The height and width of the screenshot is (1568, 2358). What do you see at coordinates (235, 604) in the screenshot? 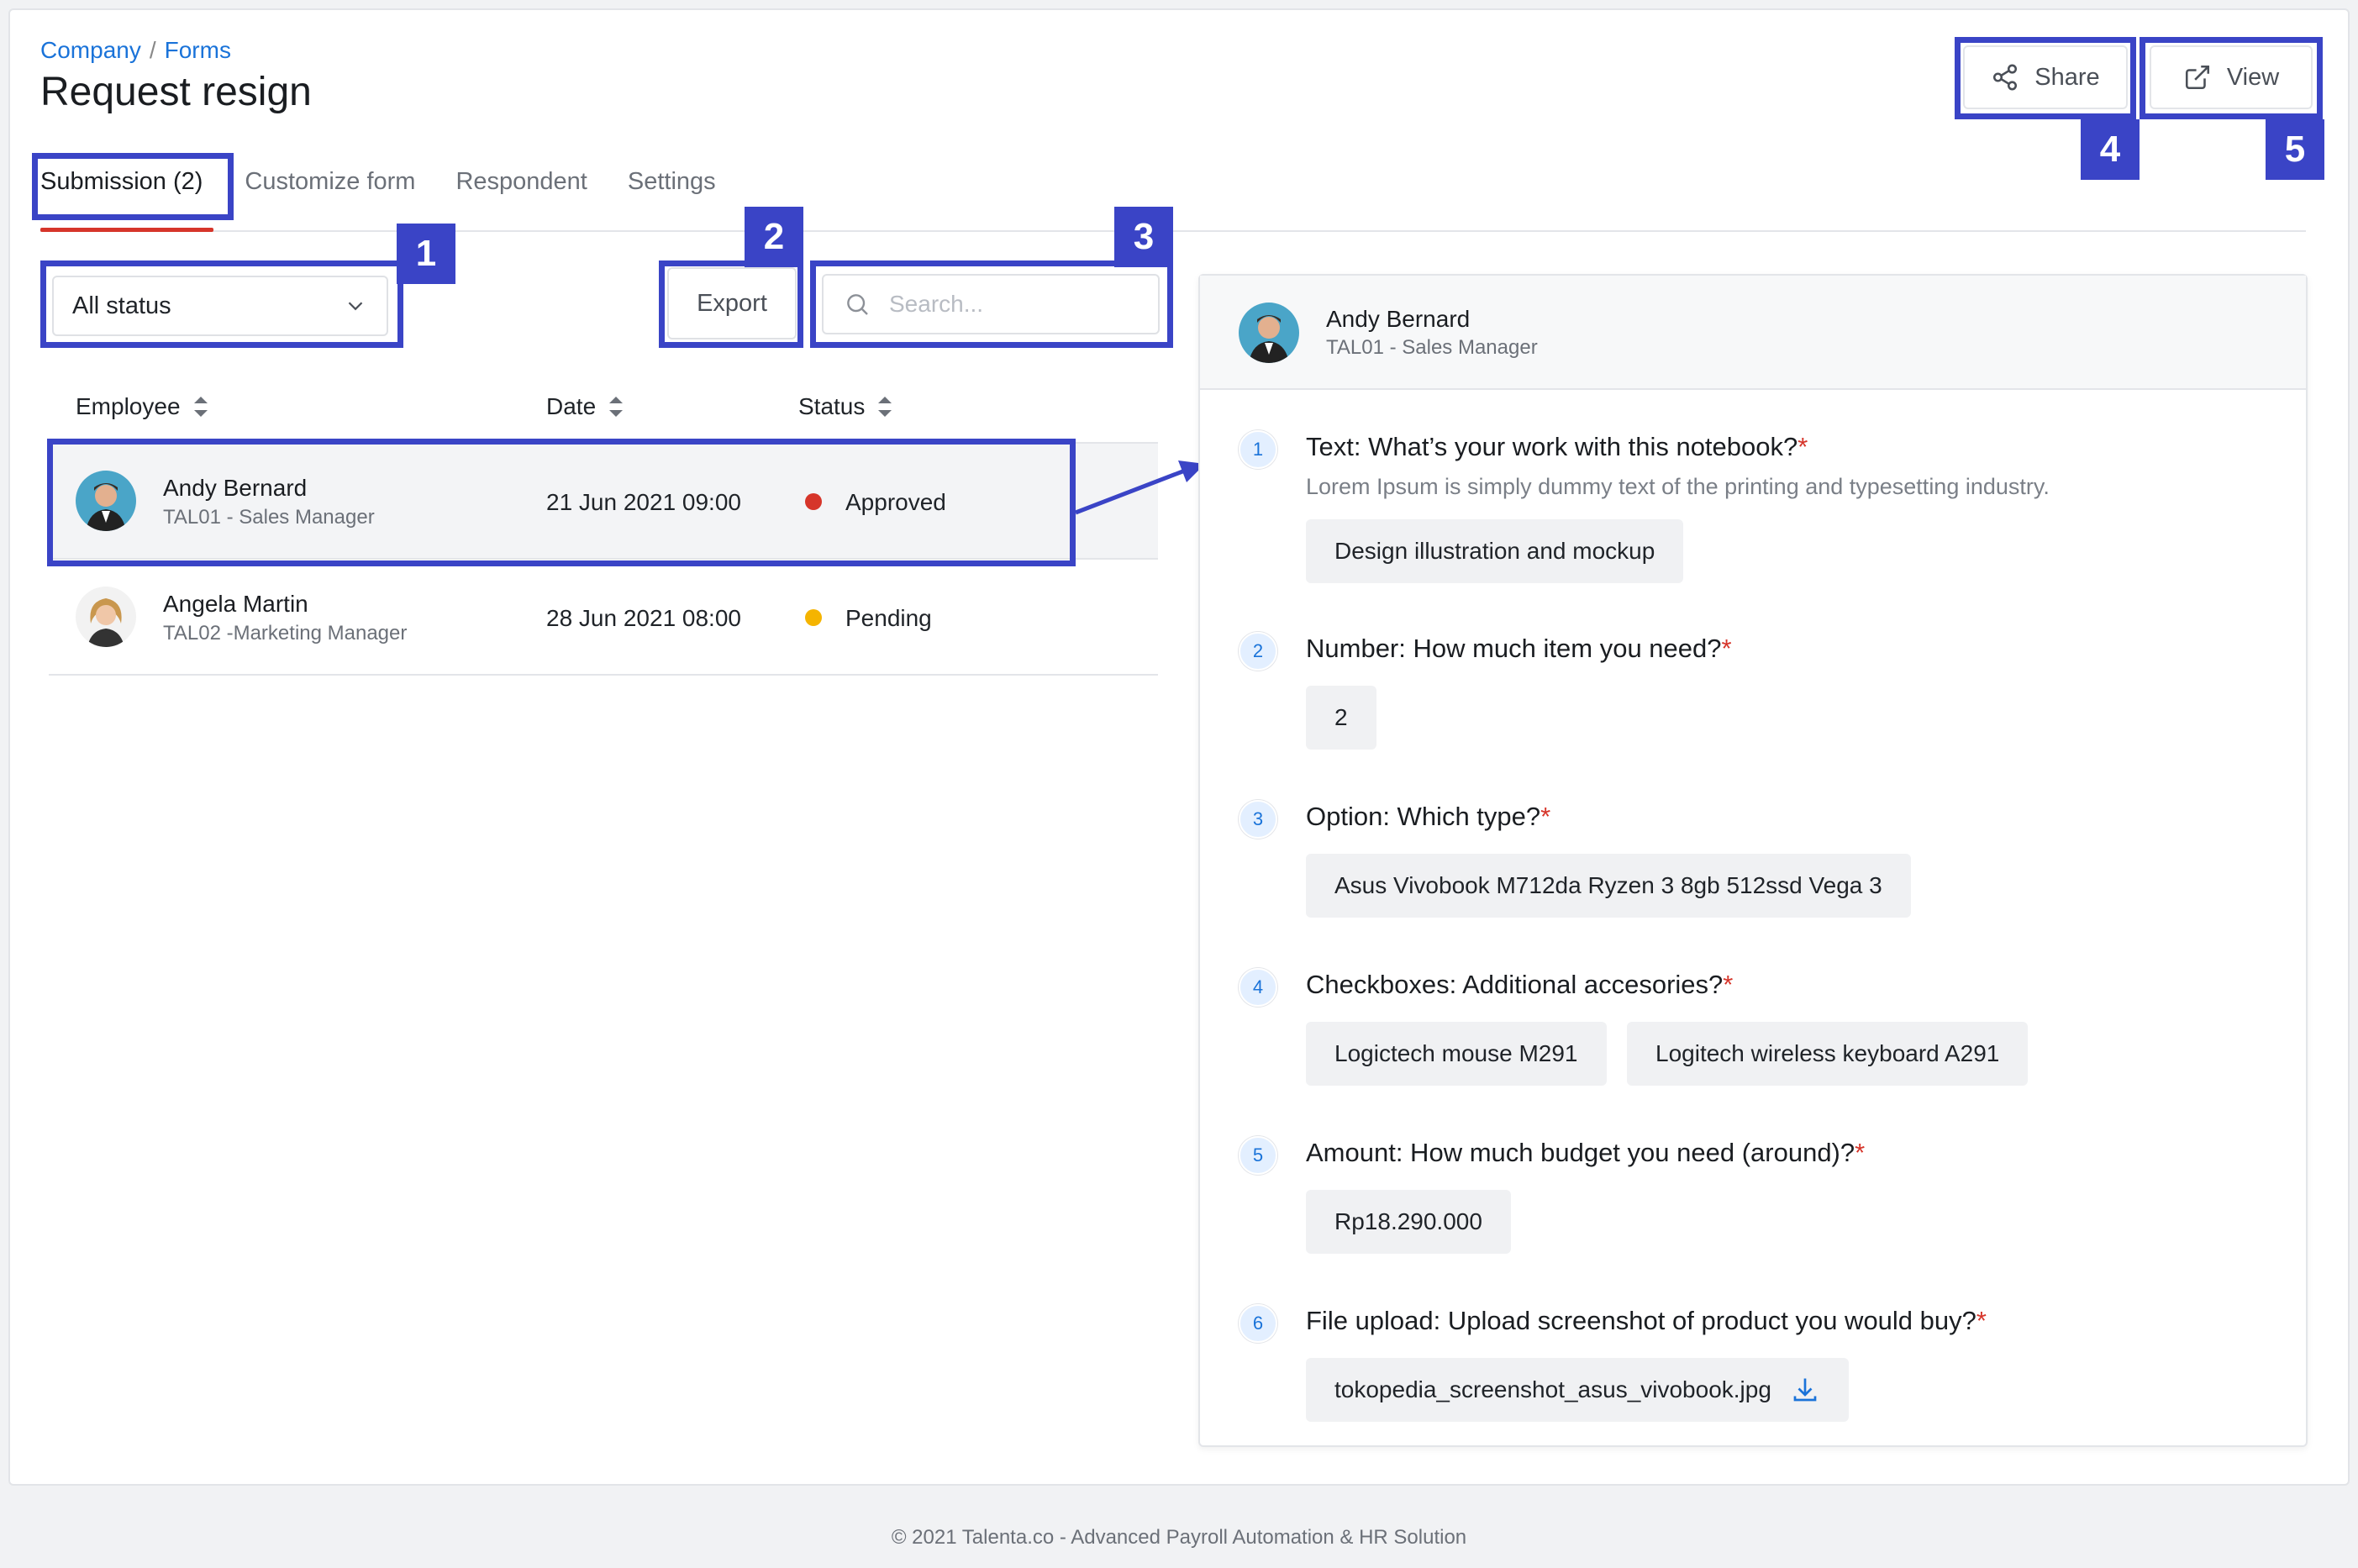
I see `employee-name: Angela Martin` at bounding box center [235, 604].